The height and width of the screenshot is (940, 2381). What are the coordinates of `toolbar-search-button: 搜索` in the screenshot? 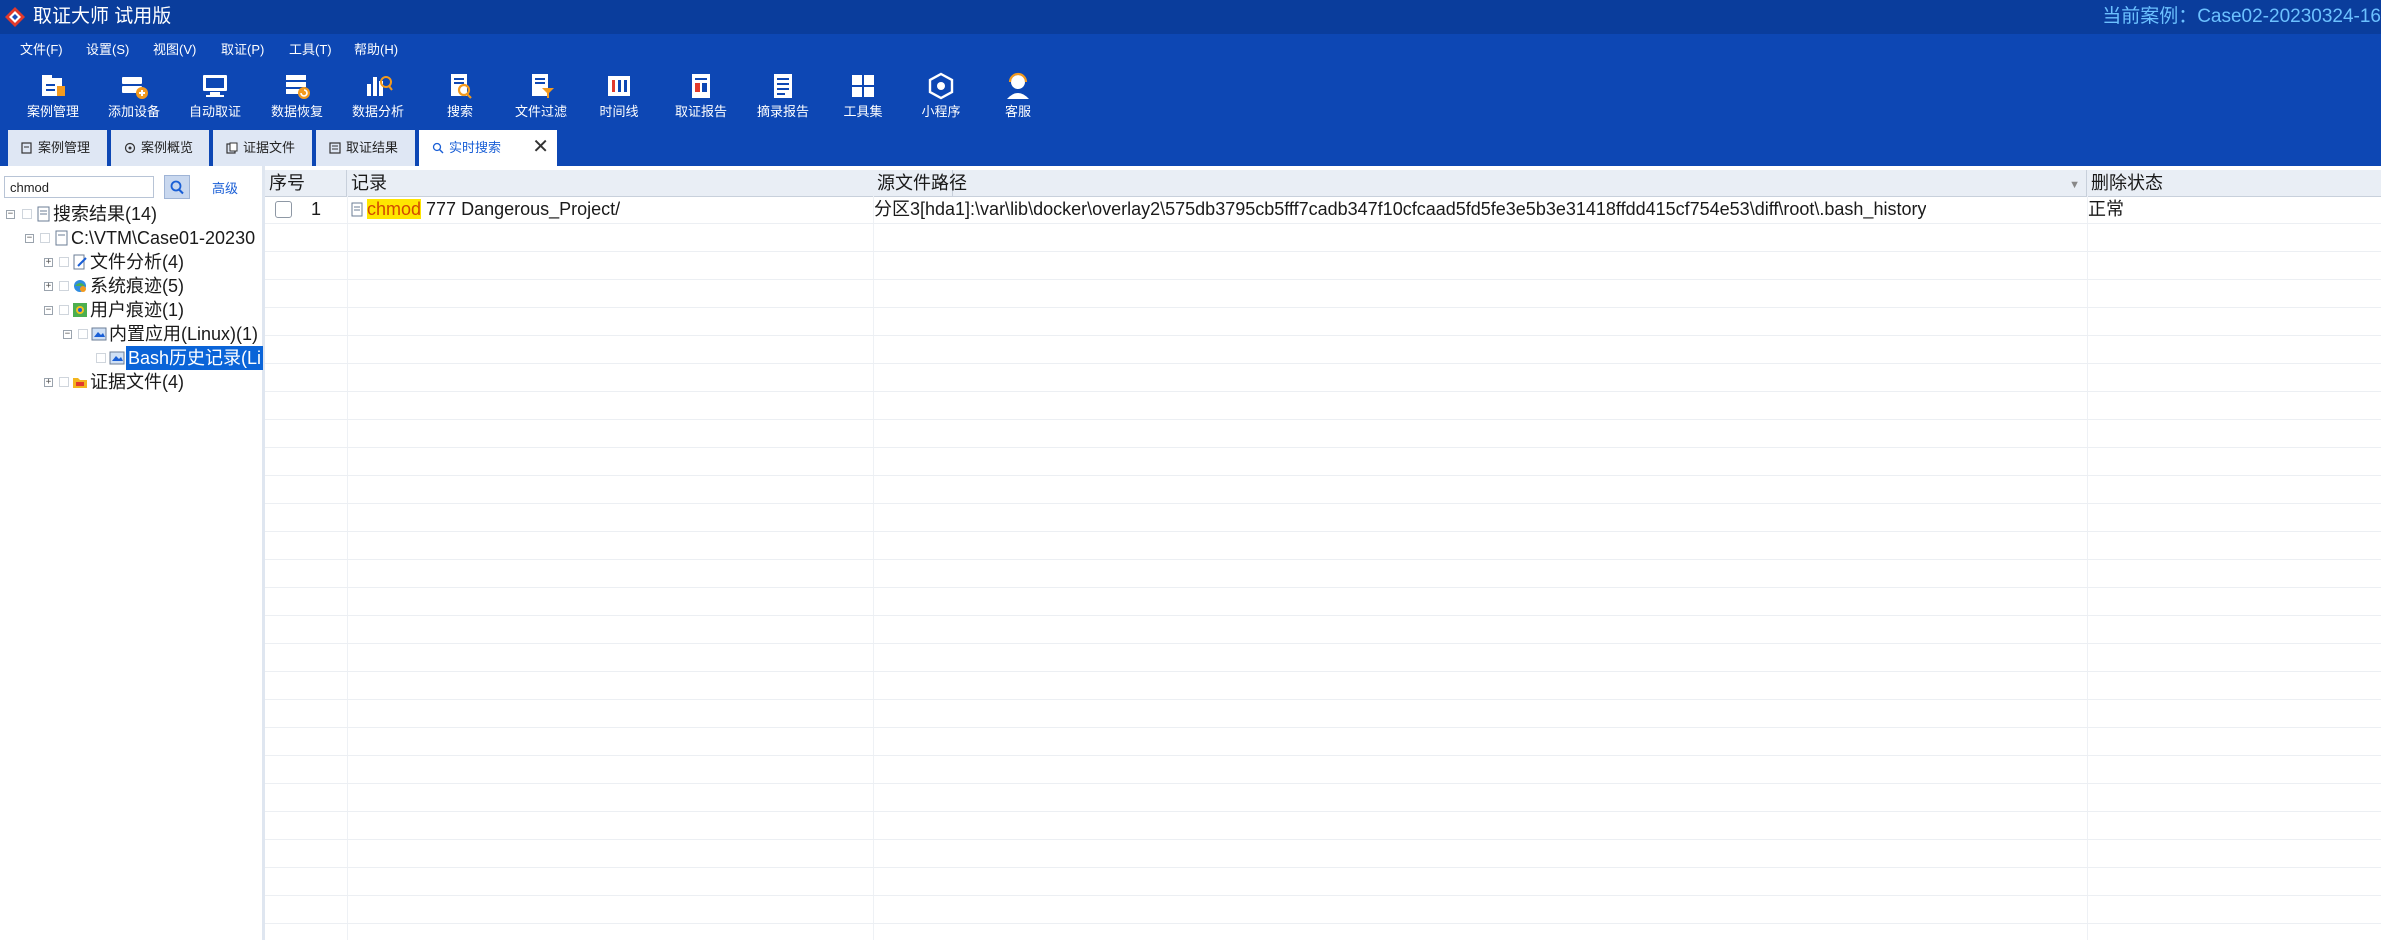 It's located at (460, 100).